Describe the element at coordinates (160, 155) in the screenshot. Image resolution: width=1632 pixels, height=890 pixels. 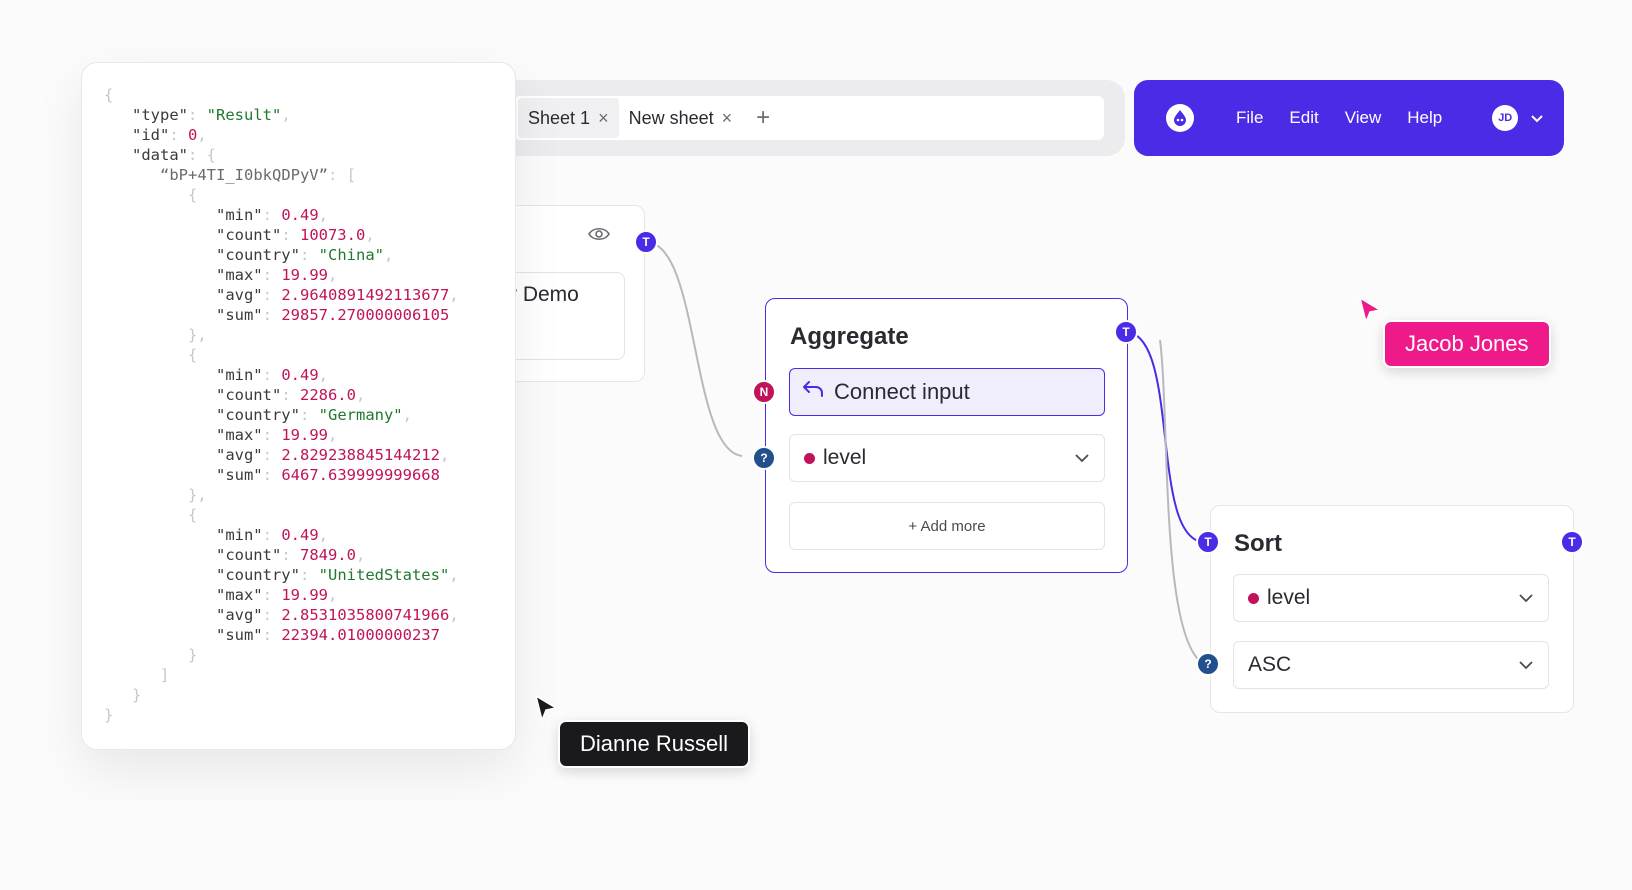
I see `json-token: "data"` at that location.